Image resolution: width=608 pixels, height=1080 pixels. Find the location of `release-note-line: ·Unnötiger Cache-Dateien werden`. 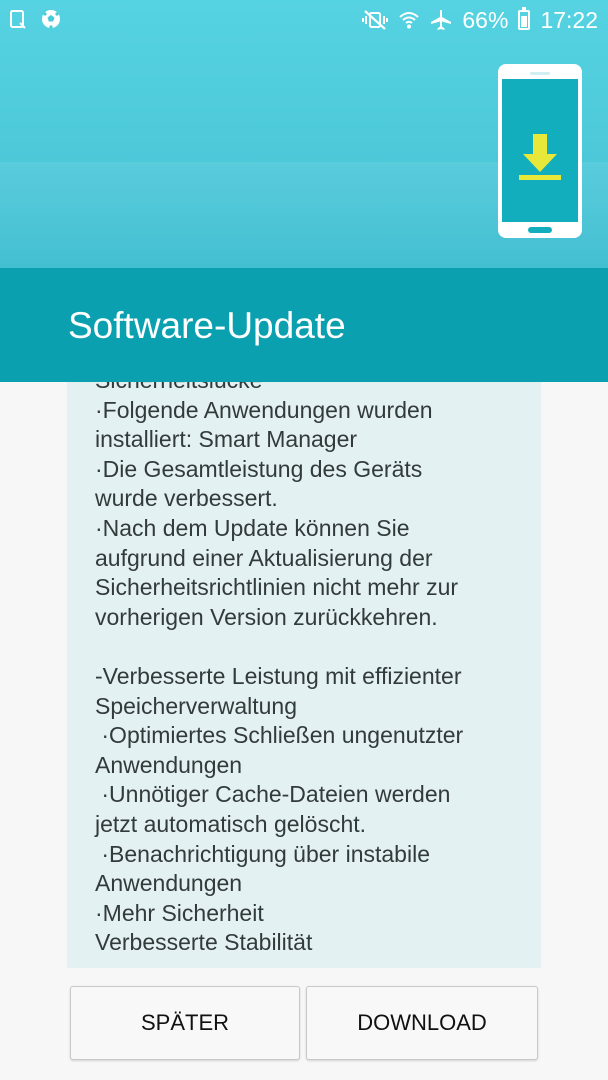

release-note-line: ·Unnötiger Cache-Dateien werden is located at coordinates (273, 794).